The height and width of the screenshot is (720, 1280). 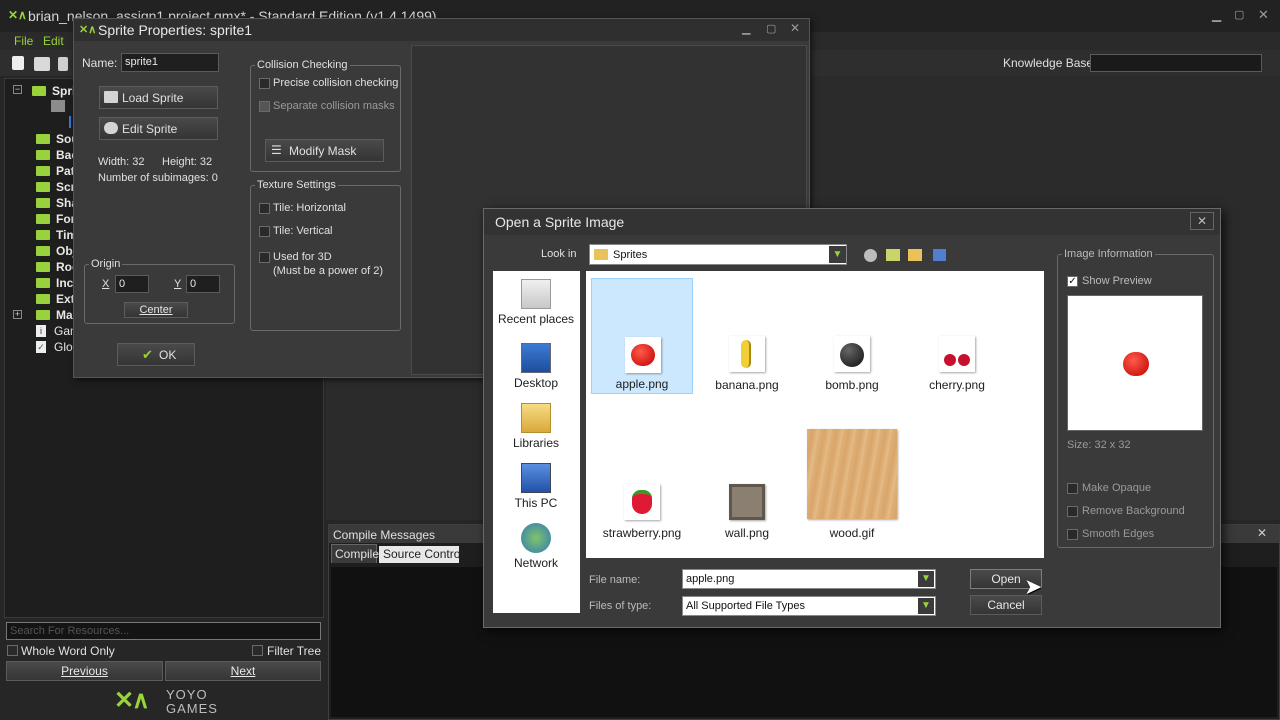 What do you see at coordinates (153, 98) in the screenshot?
I see `load-sprite-label: Load Sprite` at bounding box center [153, 98].